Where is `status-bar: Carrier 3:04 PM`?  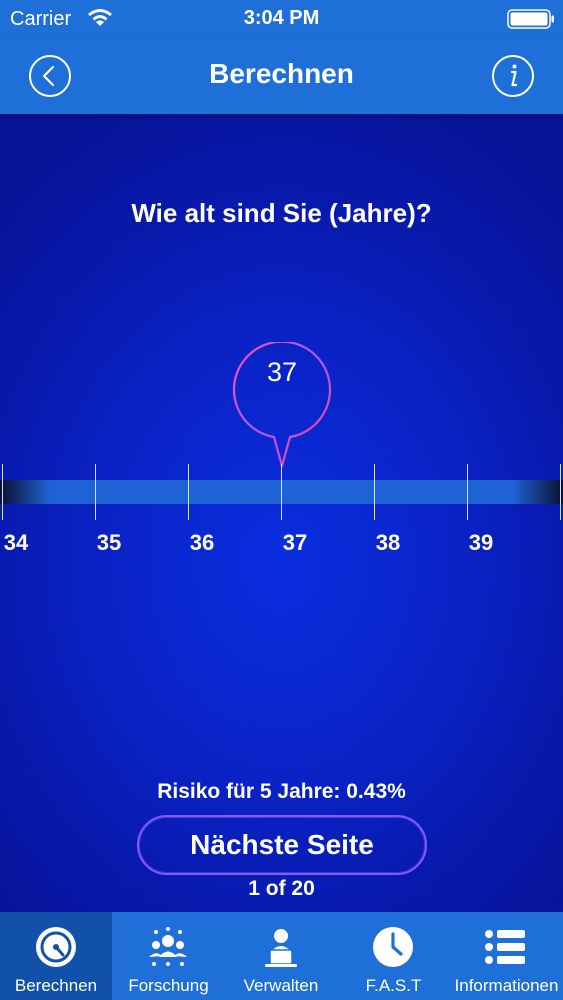
status-bar: Carrier 3:04 PM is located at coordinates (281, 19).